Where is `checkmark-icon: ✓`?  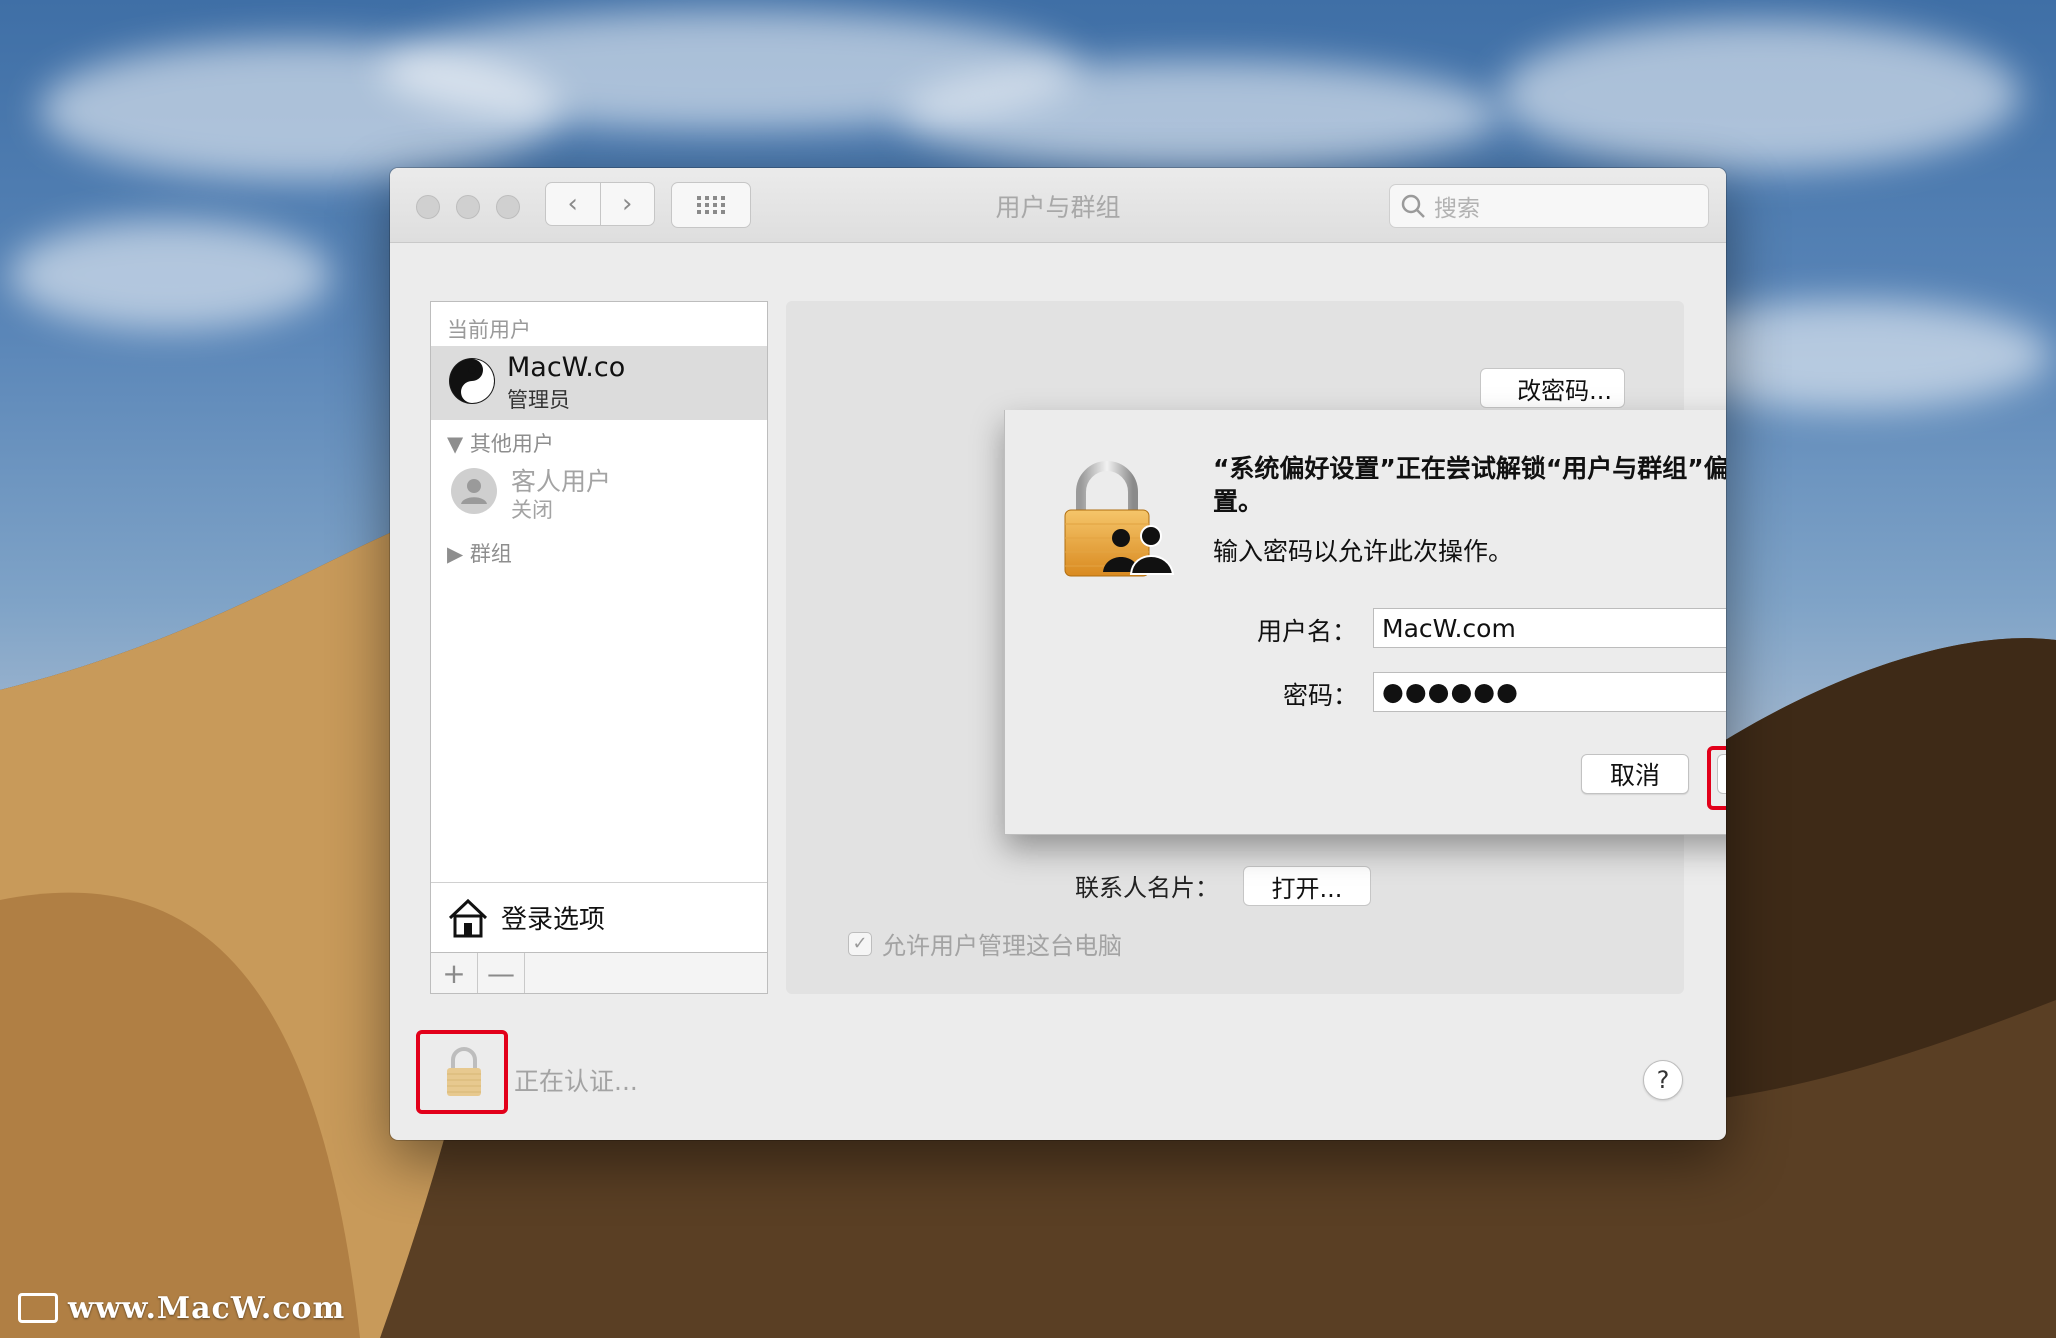 checkmark-icon: ✓ is located at coordinates (860, 943).